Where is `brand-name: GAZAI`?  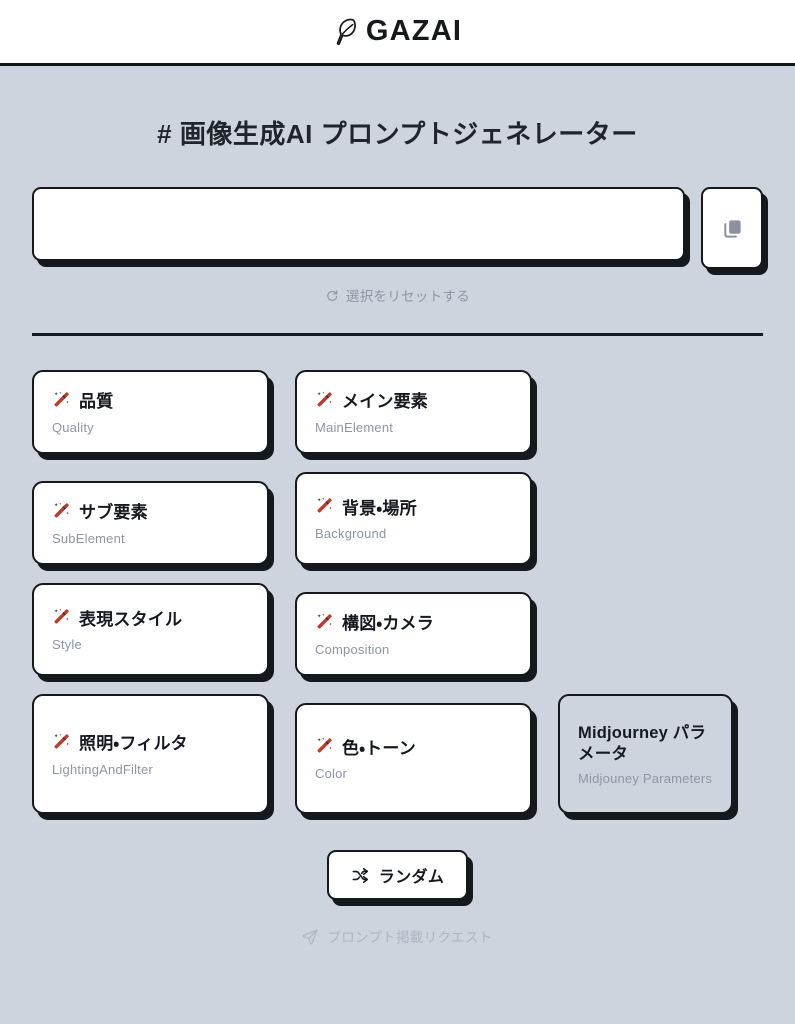 brand-name: GAZAI is located at coordinates (414, 31).